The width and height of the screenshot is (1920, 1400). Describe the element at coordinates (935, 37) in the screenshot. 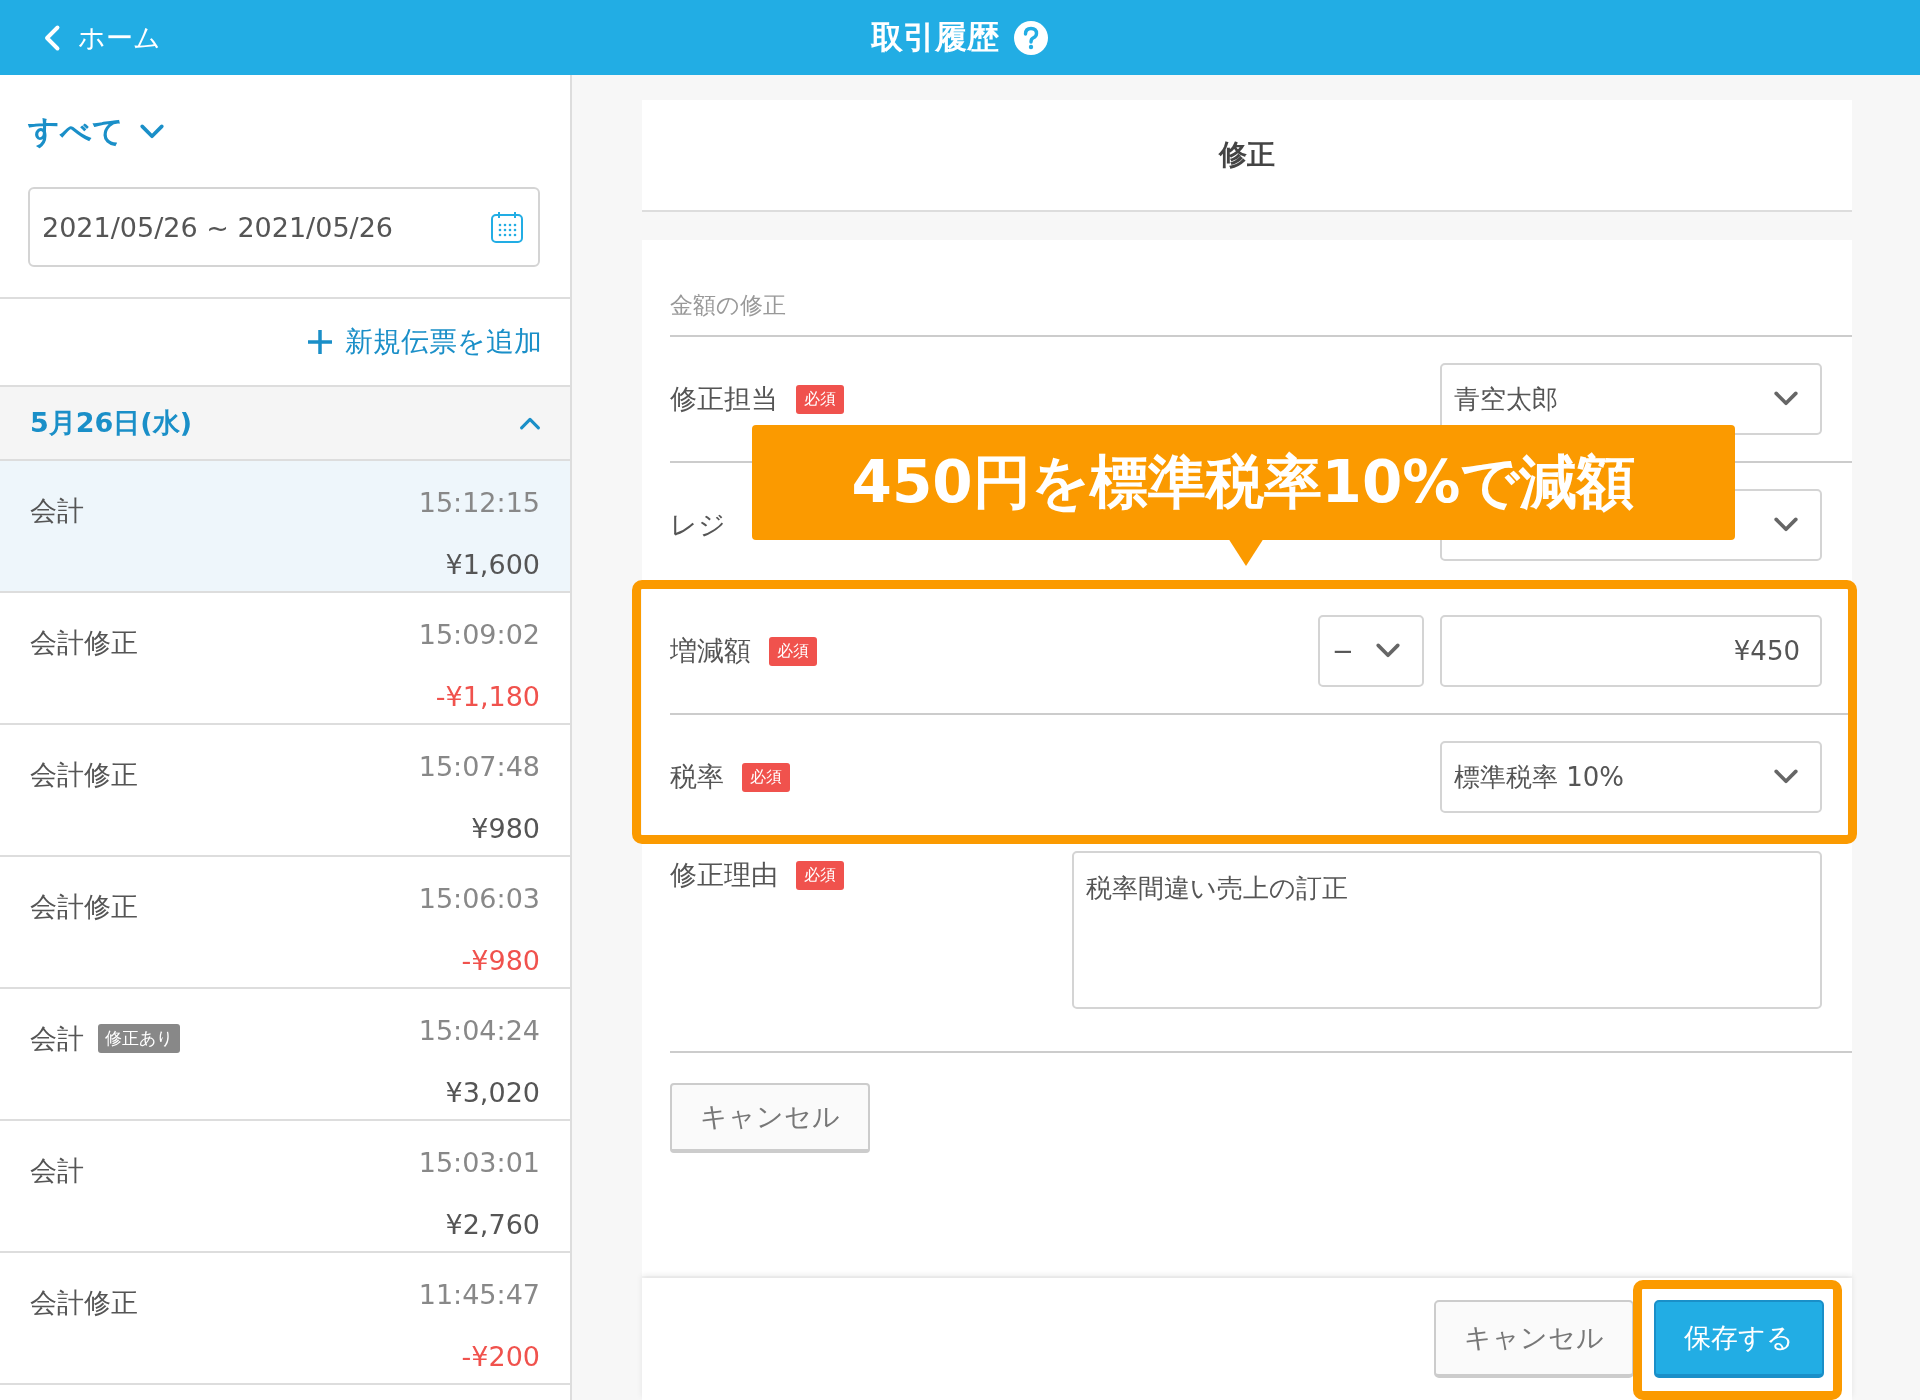

I see `page-title: 取引履歴` at that location.